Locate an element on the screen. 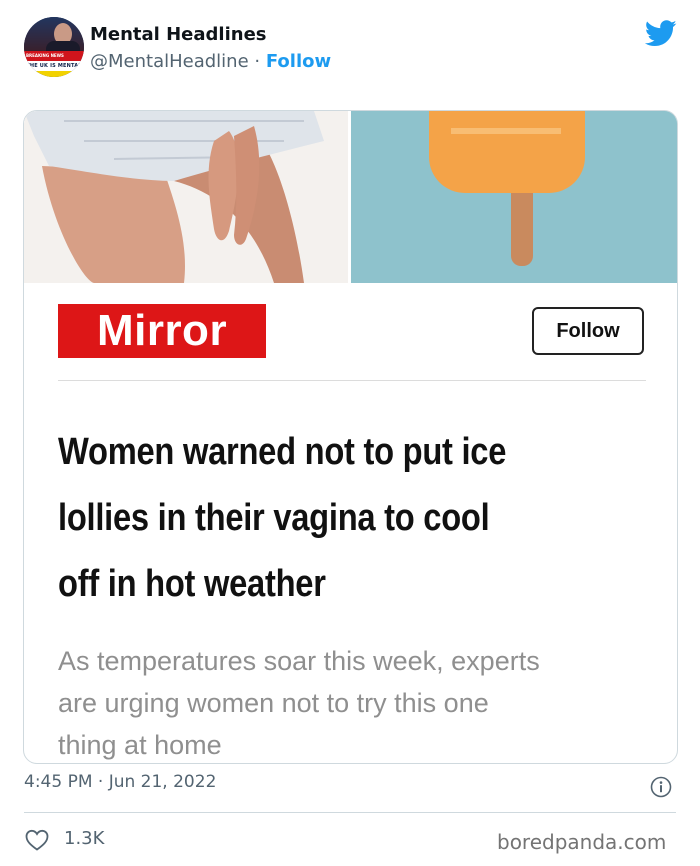 The width and height of the screenshot is (700, 866). info-icon is located at coordinates (661, 787).